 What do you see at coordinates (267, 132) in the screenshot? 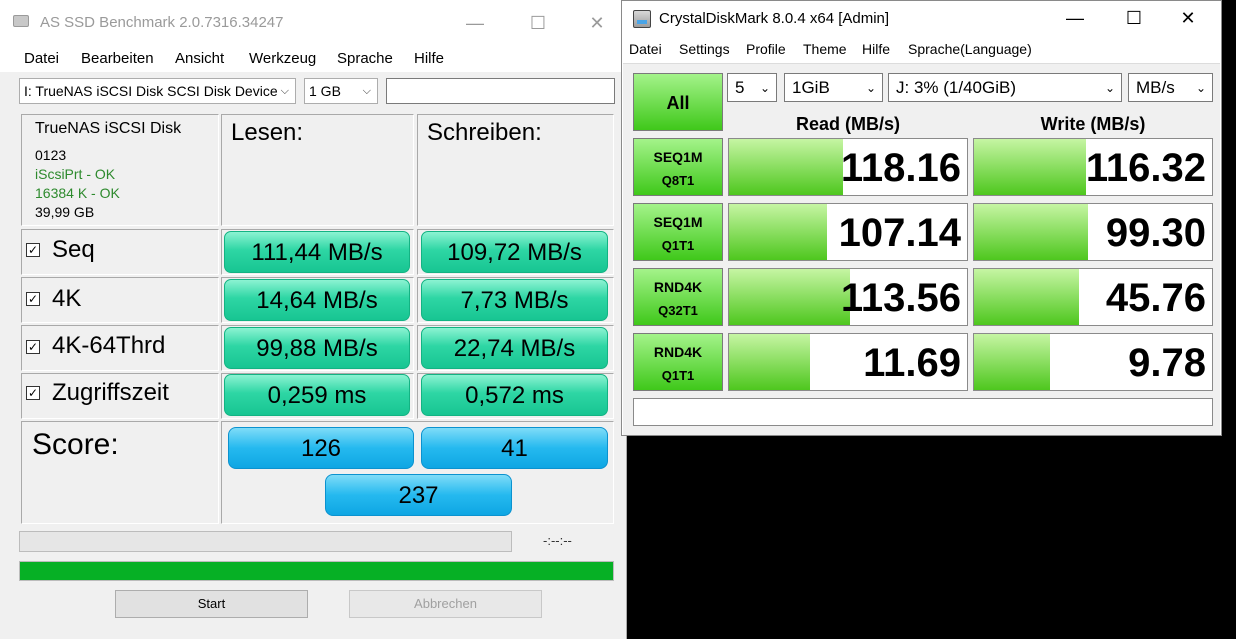
I see `read-column-header: Lesen:` at bounding box center [267, 132].